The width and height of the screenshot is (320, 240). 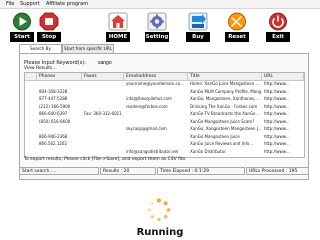 I want to click on table-cell: 866-640-6397, so click(x=53, y=113).